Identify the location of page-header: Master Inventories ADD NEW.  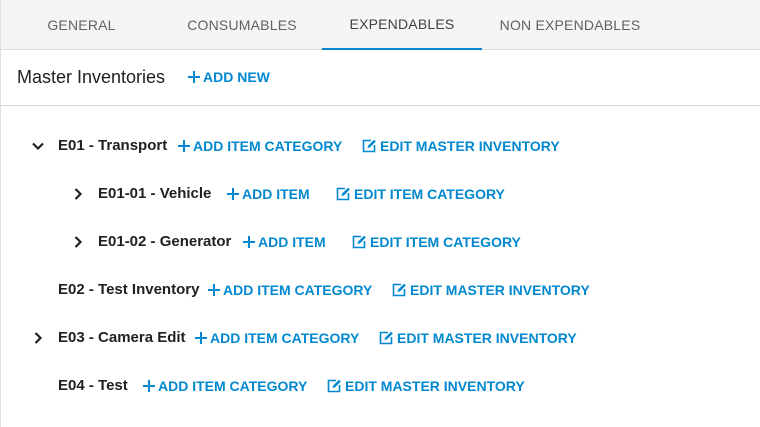
(380, 78).